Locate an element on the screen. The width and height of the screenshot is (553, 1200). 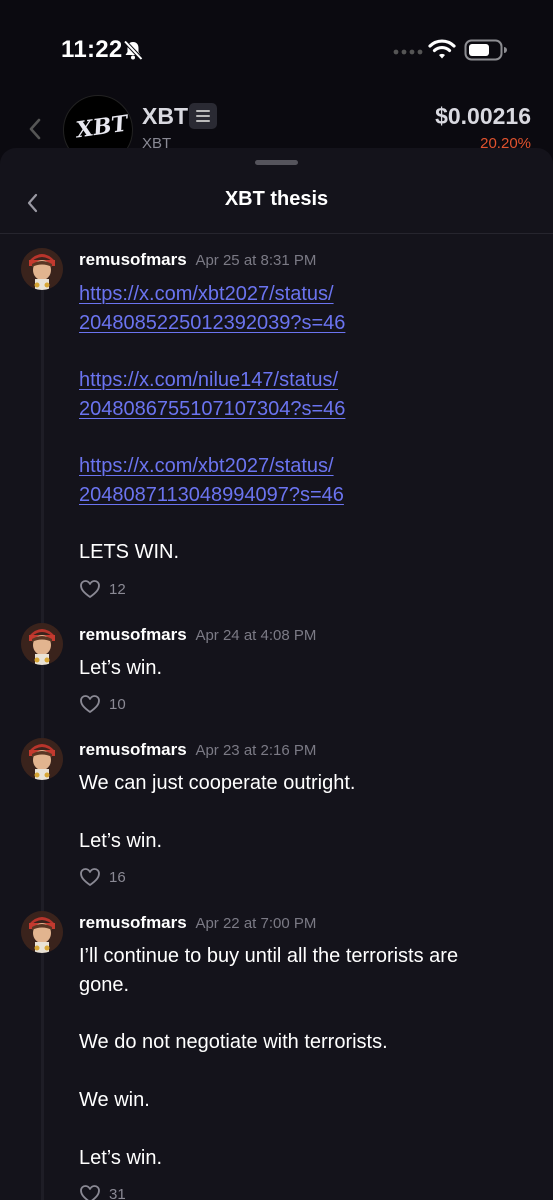
post-timestamp: Apr 25 at 8:31 PM is located at coordinates (256, 260).